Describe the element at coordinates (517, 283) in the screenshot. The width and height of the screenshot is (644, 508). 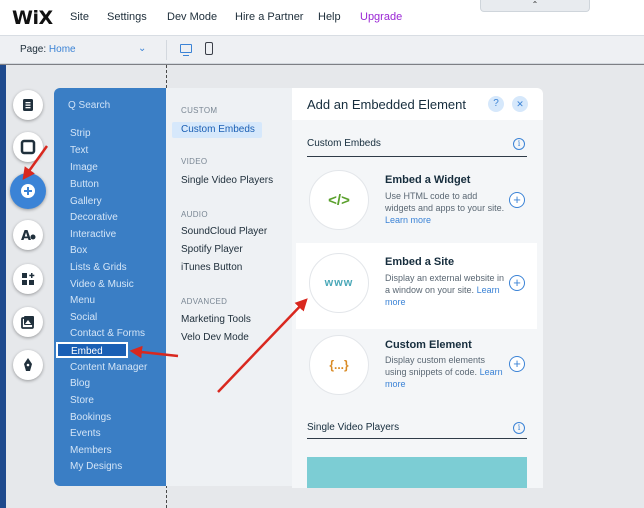
I see `add-embed-site-button: +` at that location.